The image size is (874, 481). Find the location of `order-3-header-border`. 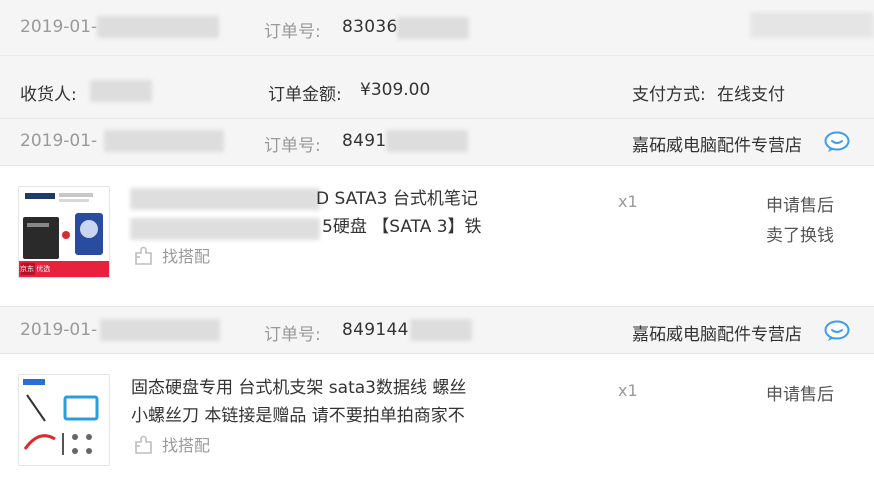

order-3-header-border is located at coordinates (437, 353).